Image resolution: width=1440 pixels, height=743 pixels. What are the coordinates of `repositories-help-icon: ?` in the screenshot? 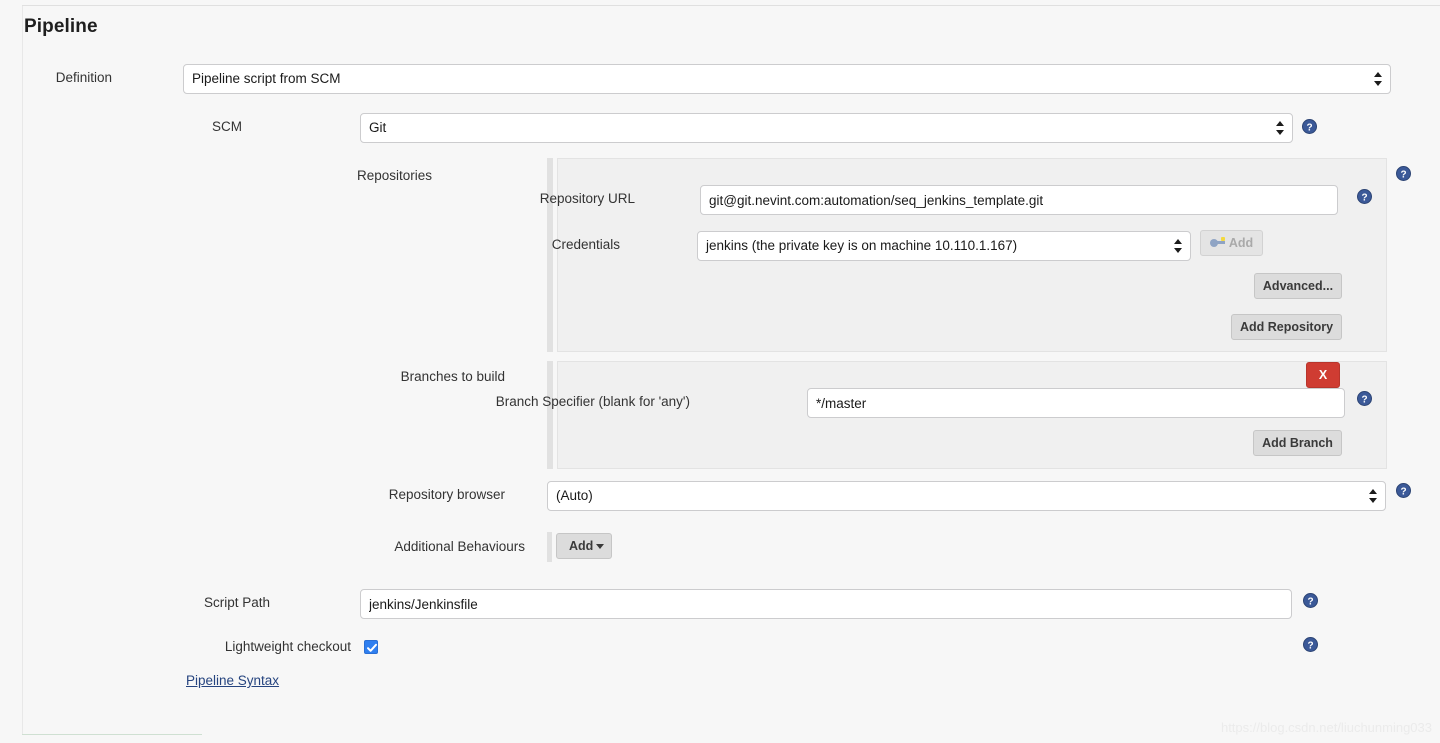 It's located at (1403, 173).